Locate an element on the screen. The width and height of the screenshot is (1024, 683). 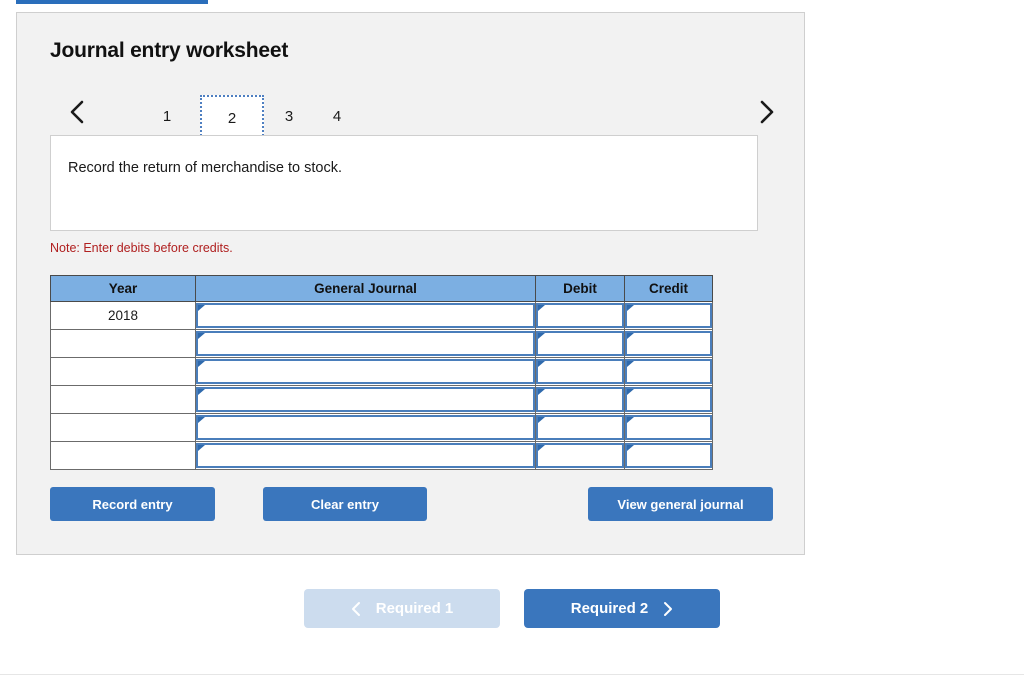
debit-credit-note: Note: Enter debits before credits. is located at coordinates (141, 248).